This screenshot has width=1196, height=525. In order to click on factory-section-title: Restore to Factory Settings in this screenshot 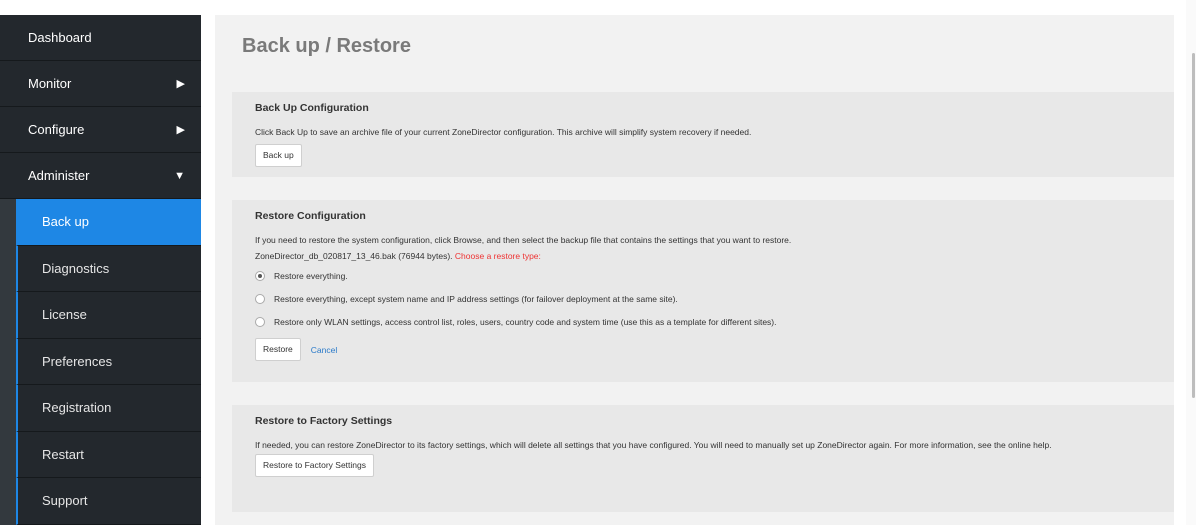, I will do `click(324, 421)`.